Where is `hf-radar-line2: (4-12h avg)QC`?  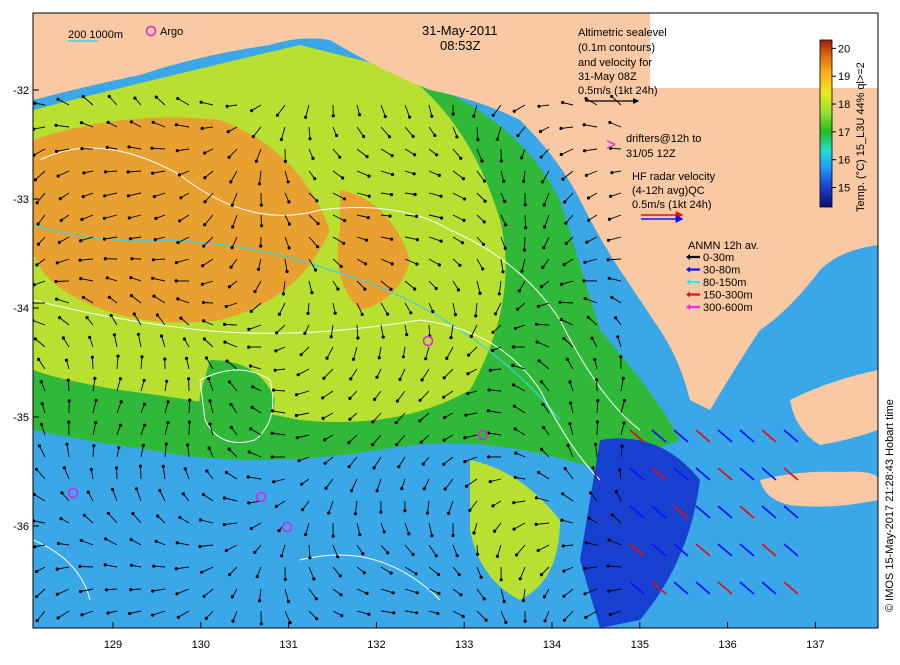
hf-radar-line2: (4-12h avg)QC is located at coordinates (668, 191).